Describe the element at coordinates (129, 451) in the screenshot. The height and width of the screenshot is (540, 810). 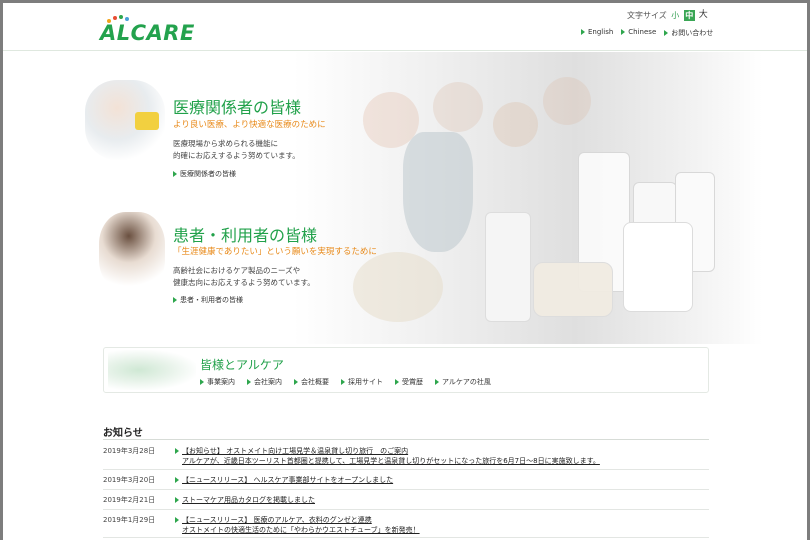
I see `news-date: 2019年3月28日` at that location.